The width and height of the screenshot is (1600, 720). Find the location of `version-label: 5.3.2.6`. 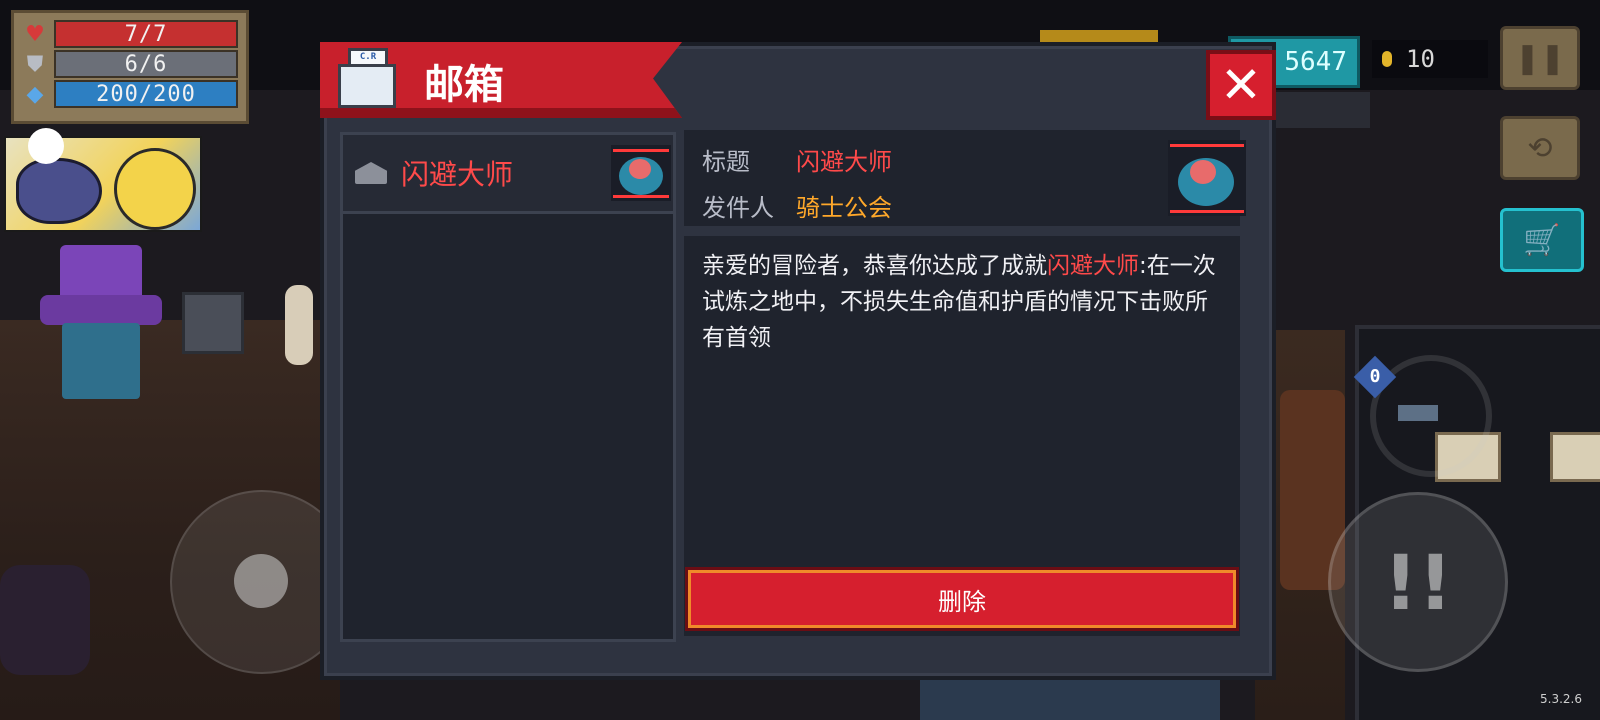

version-label: 5.3.2.6 is located at coordinates (1561, 699).